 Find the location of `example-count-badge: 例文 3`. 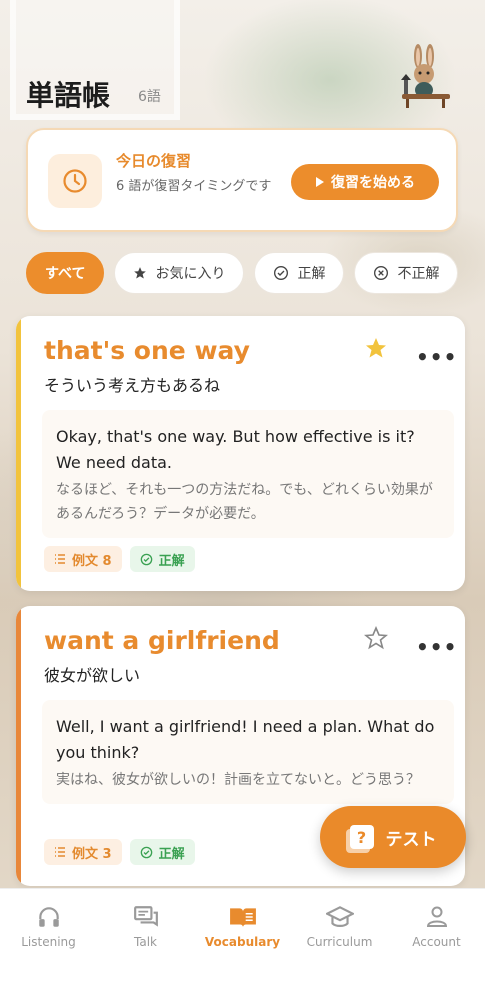

example-count-badge: 例文 3 is located at coordinates (83, 852).